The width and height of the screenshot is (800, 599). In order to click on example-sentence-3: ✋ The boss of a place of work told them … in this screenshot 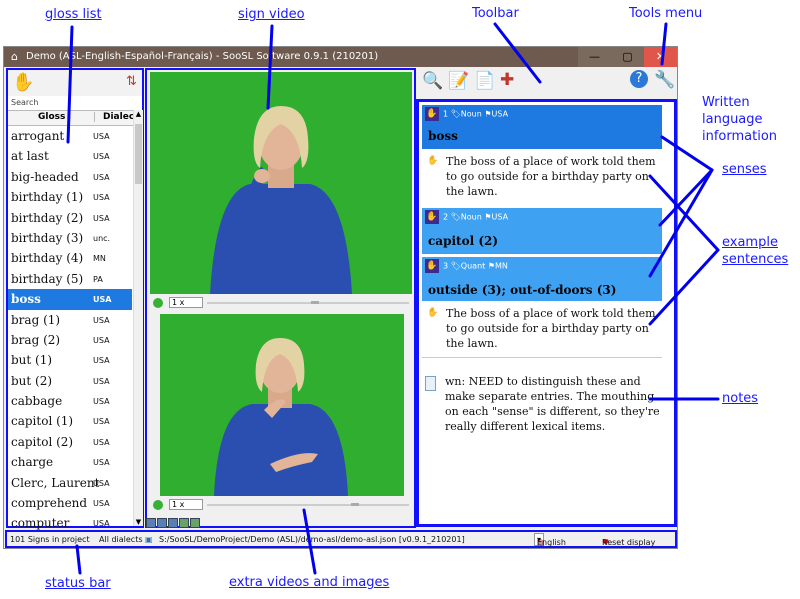, I will do `click(541, 328)`.